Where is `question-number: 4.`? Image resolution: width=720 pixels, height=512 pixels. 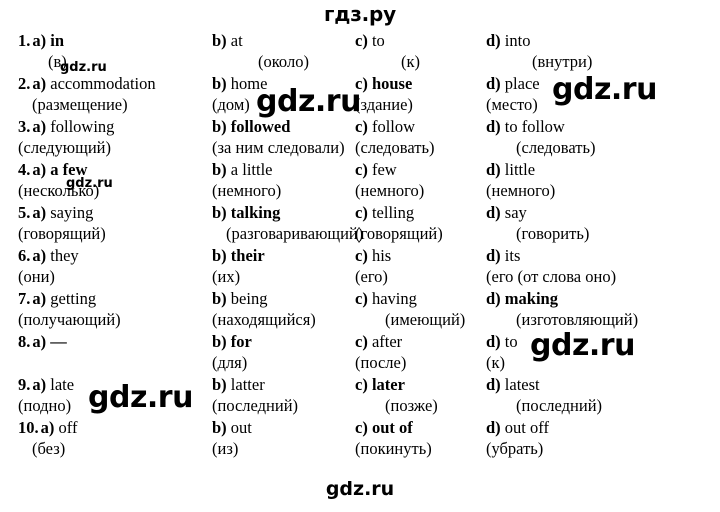
question-number: 4. is located at coordinates (24, 169).